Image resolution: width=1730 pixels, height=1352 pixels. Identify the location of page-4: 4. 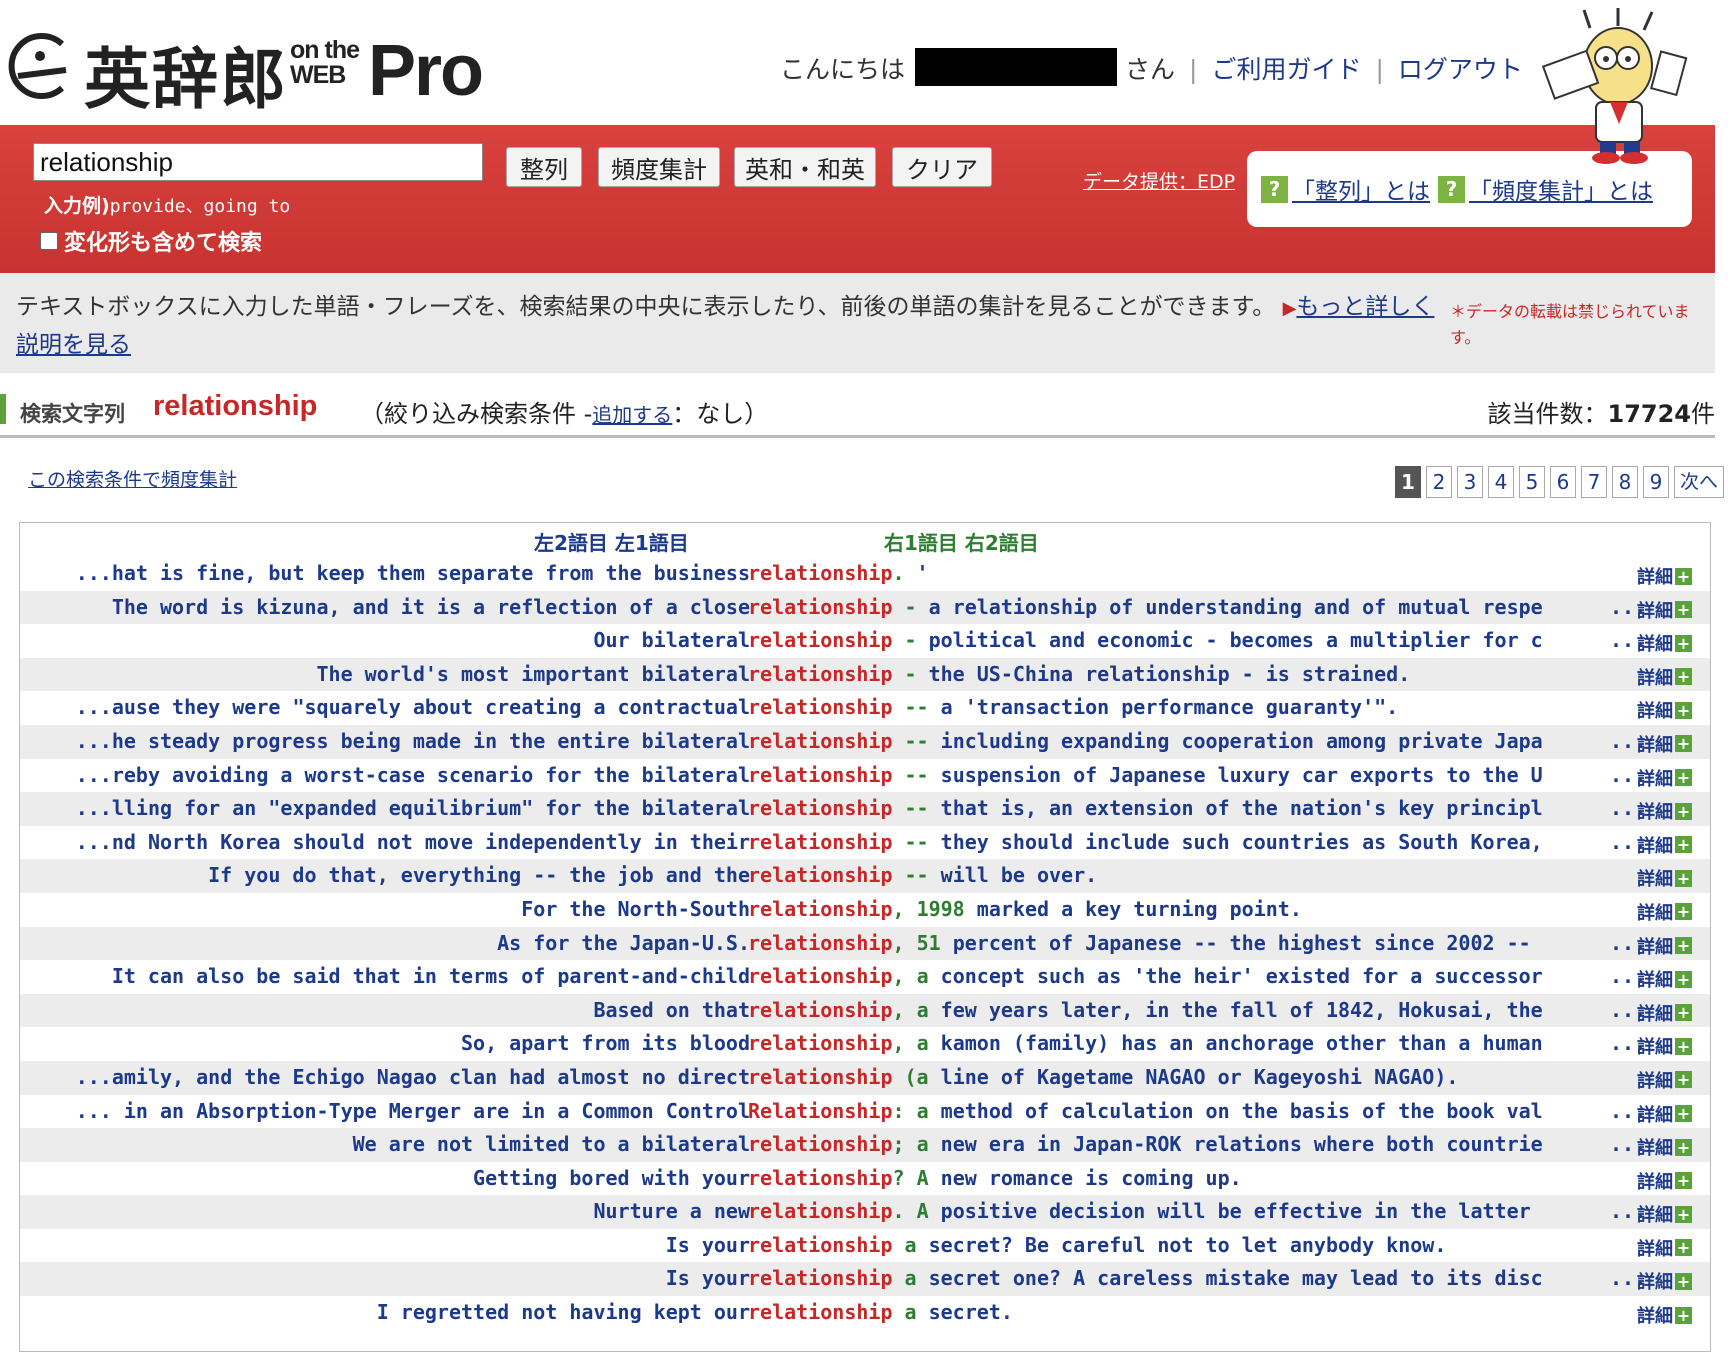
(1501, 482).